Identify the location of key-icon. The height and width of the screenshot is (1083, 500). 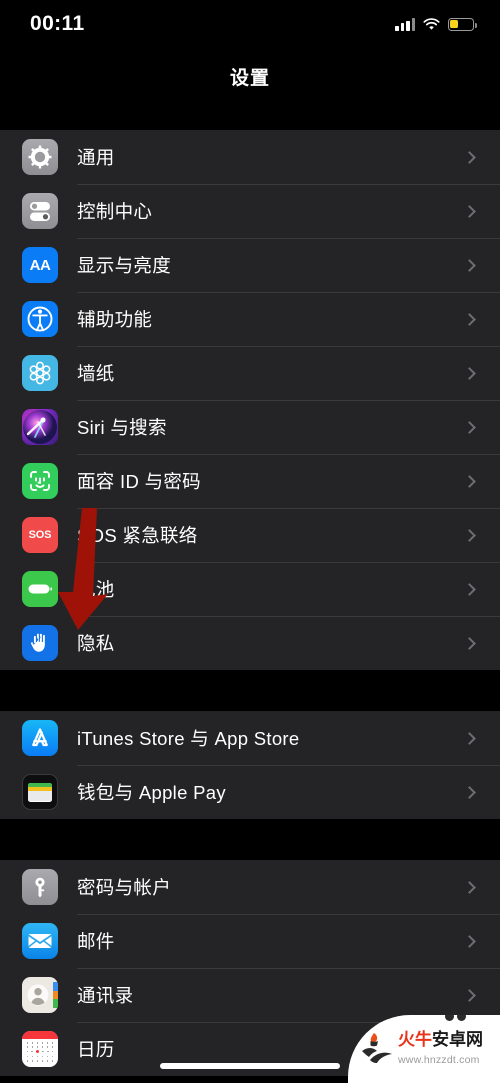
(40, 887).